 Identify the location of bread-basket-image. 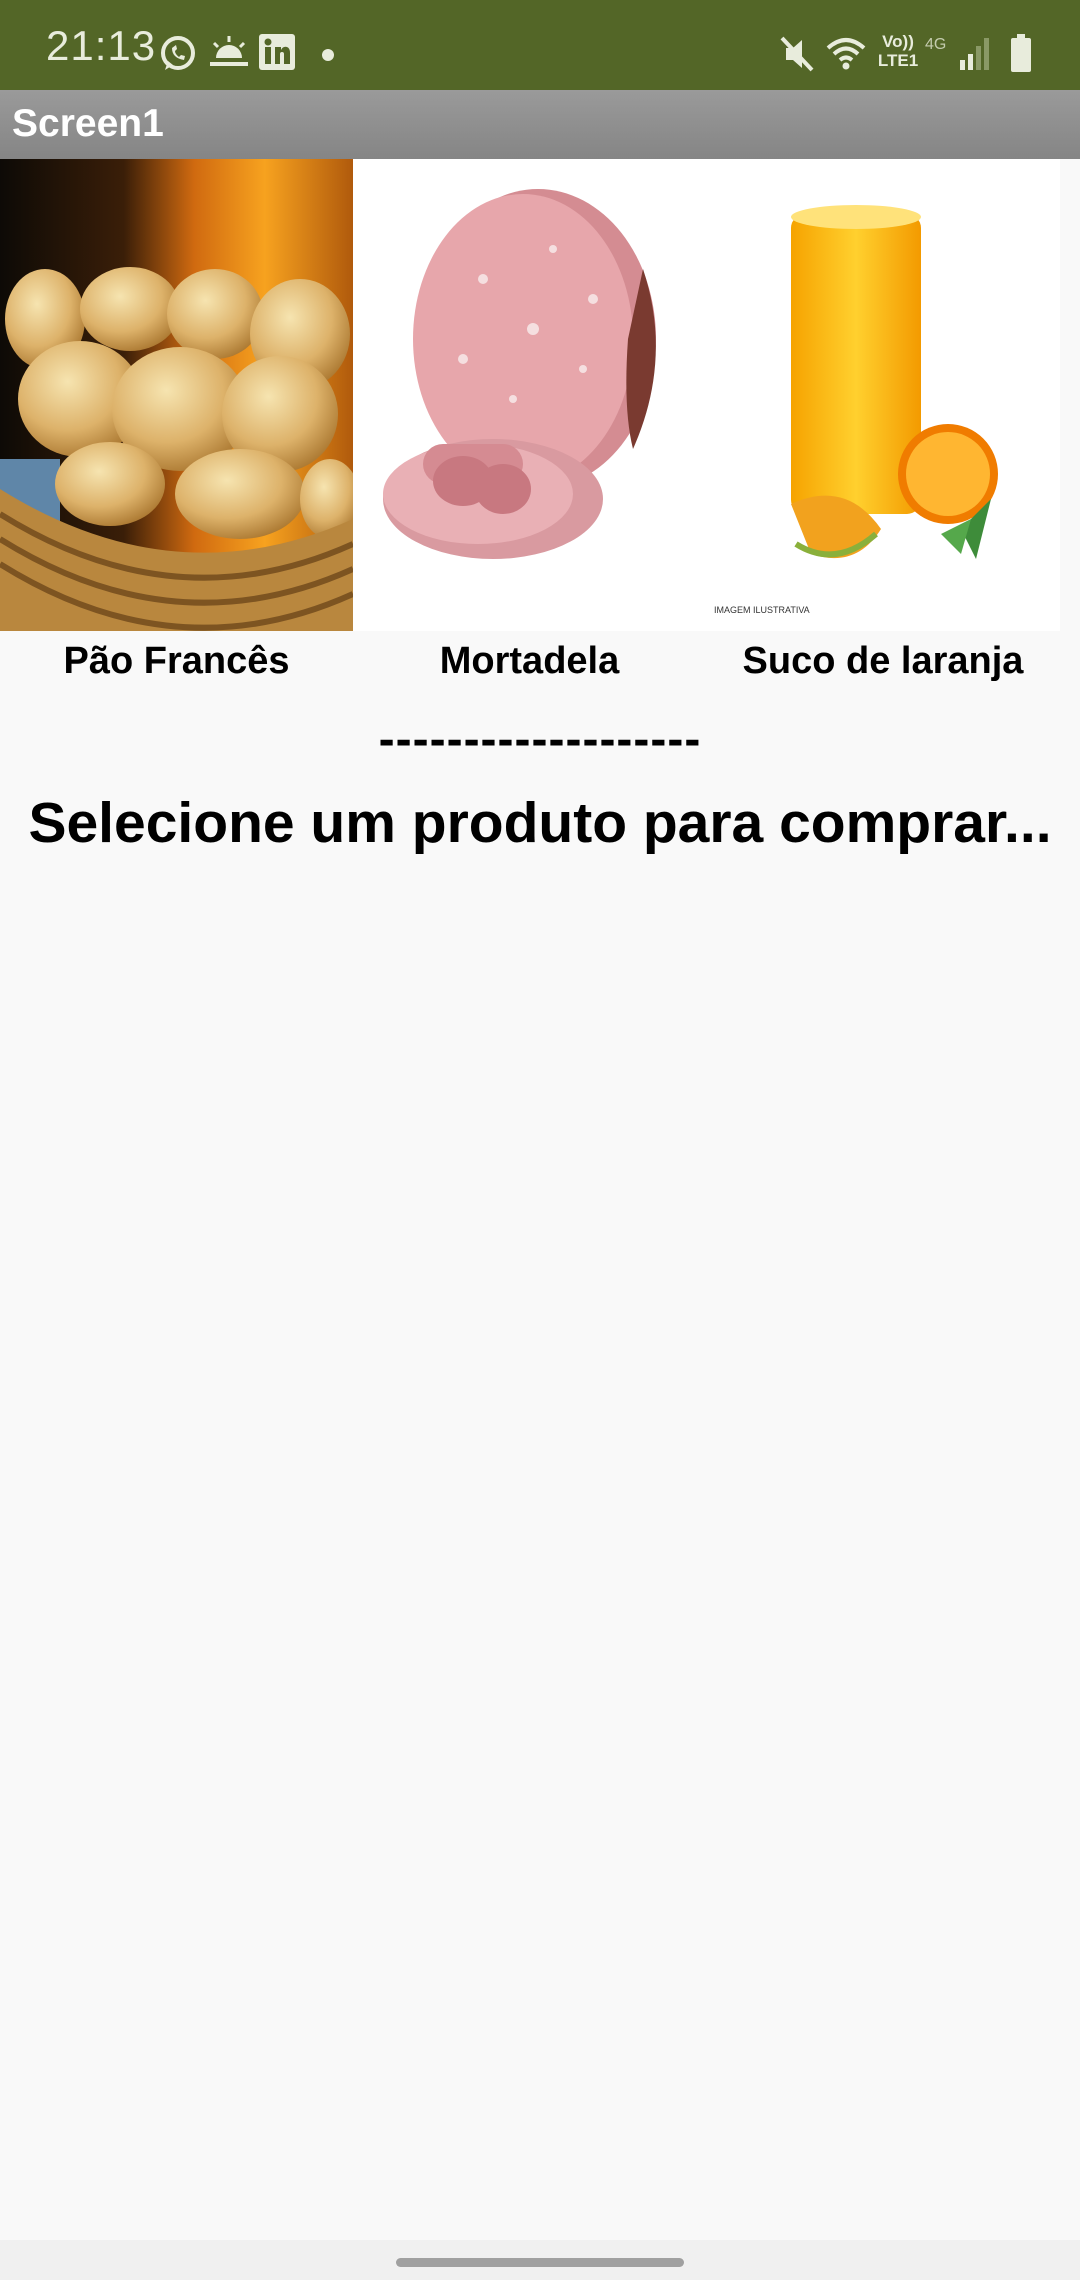
(176, 395).